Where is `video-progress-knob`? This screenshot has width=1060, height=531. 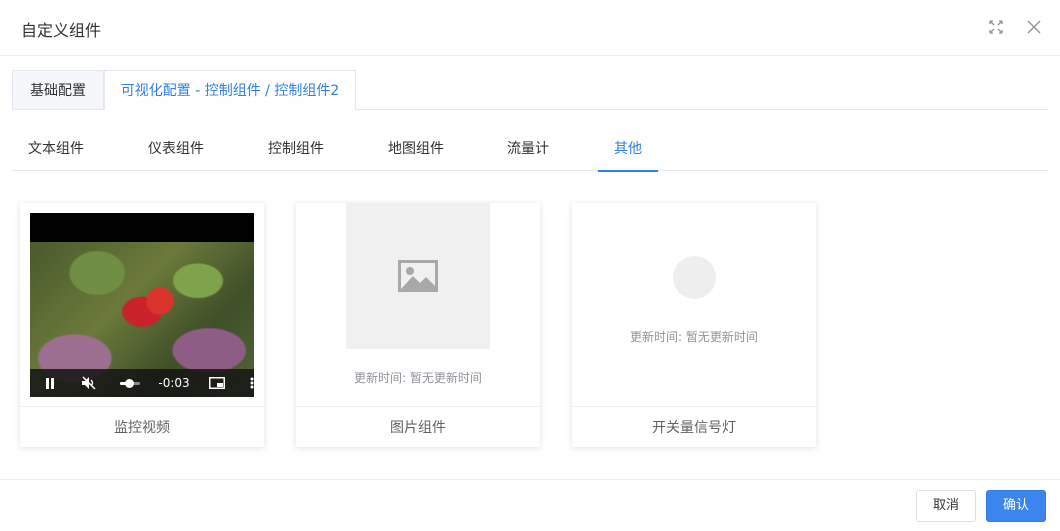
video-progress-knob is located at coordinates (129, 383).